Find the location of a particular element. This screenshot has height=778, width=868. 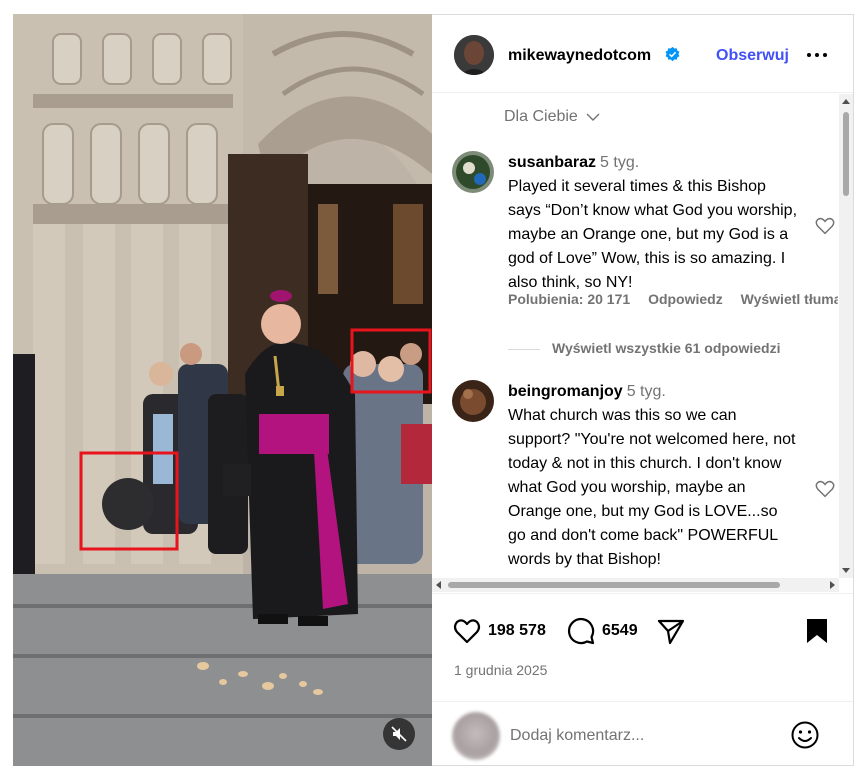

comment-sort-dropdown: Dla Ciebie is located at coordinates (552, 117).